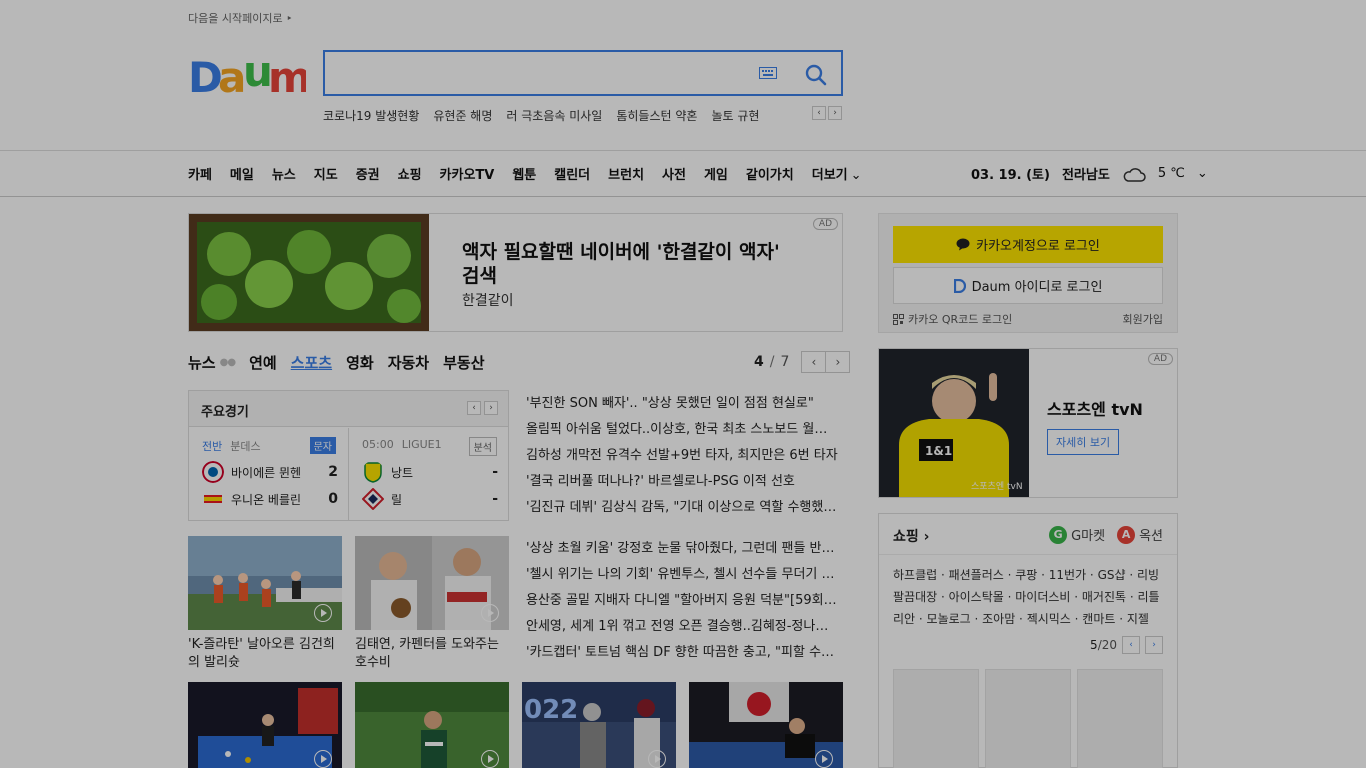 The width and height of the screenshot is (1366, 768). I want to click on weather-region: 전라남도, so click(1086, 173).